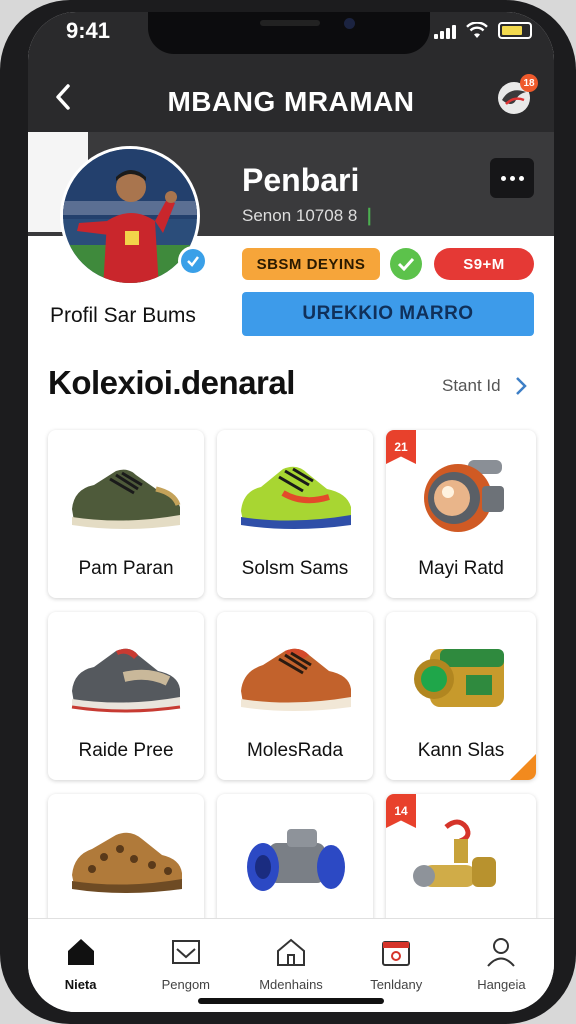 The height and width of the screenshot is (1024, 576). Describe the element at coordinates (301, 180) in the screenshot. I see `profile-name: Penbari` at that location.